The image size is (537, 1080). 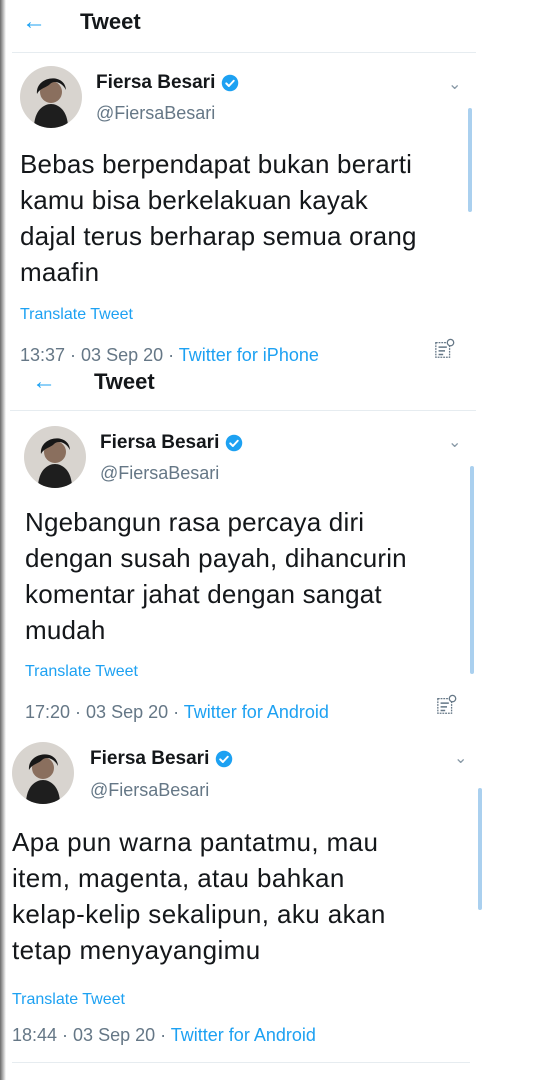 What do you see at coordinates (60, 272) in the screenshot?
I see `tweet-text-line: maafin` at bounding box center [60, 272].